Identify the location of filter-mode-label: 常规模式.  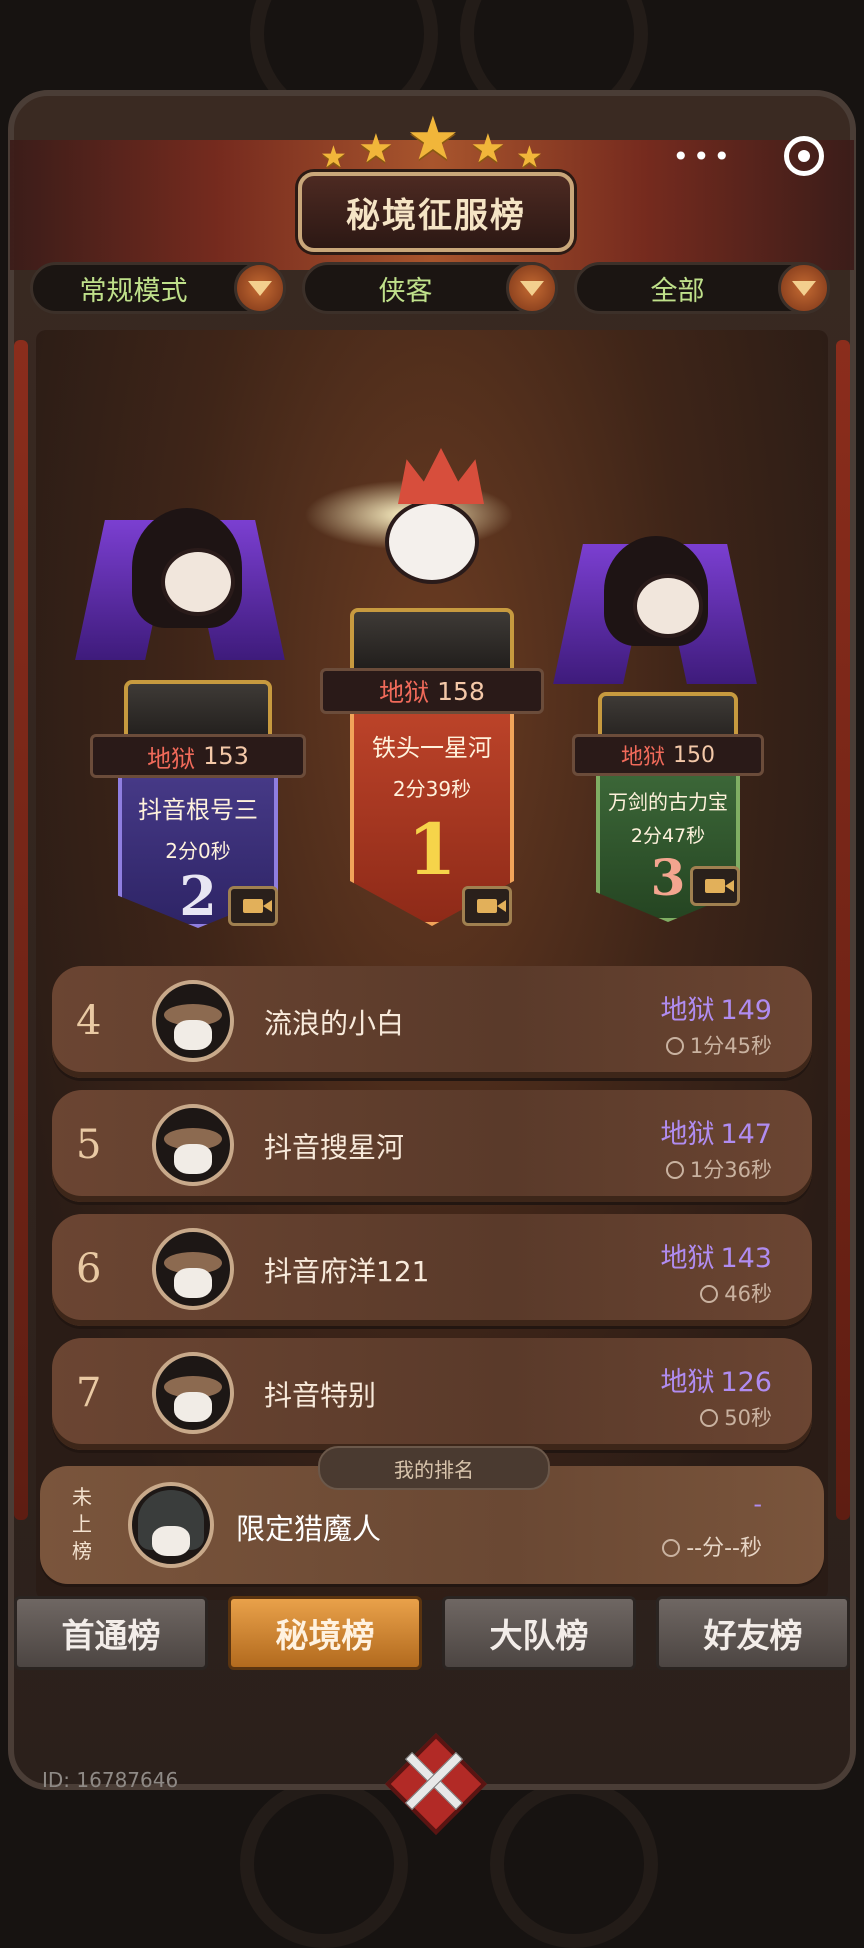
(133, 291).